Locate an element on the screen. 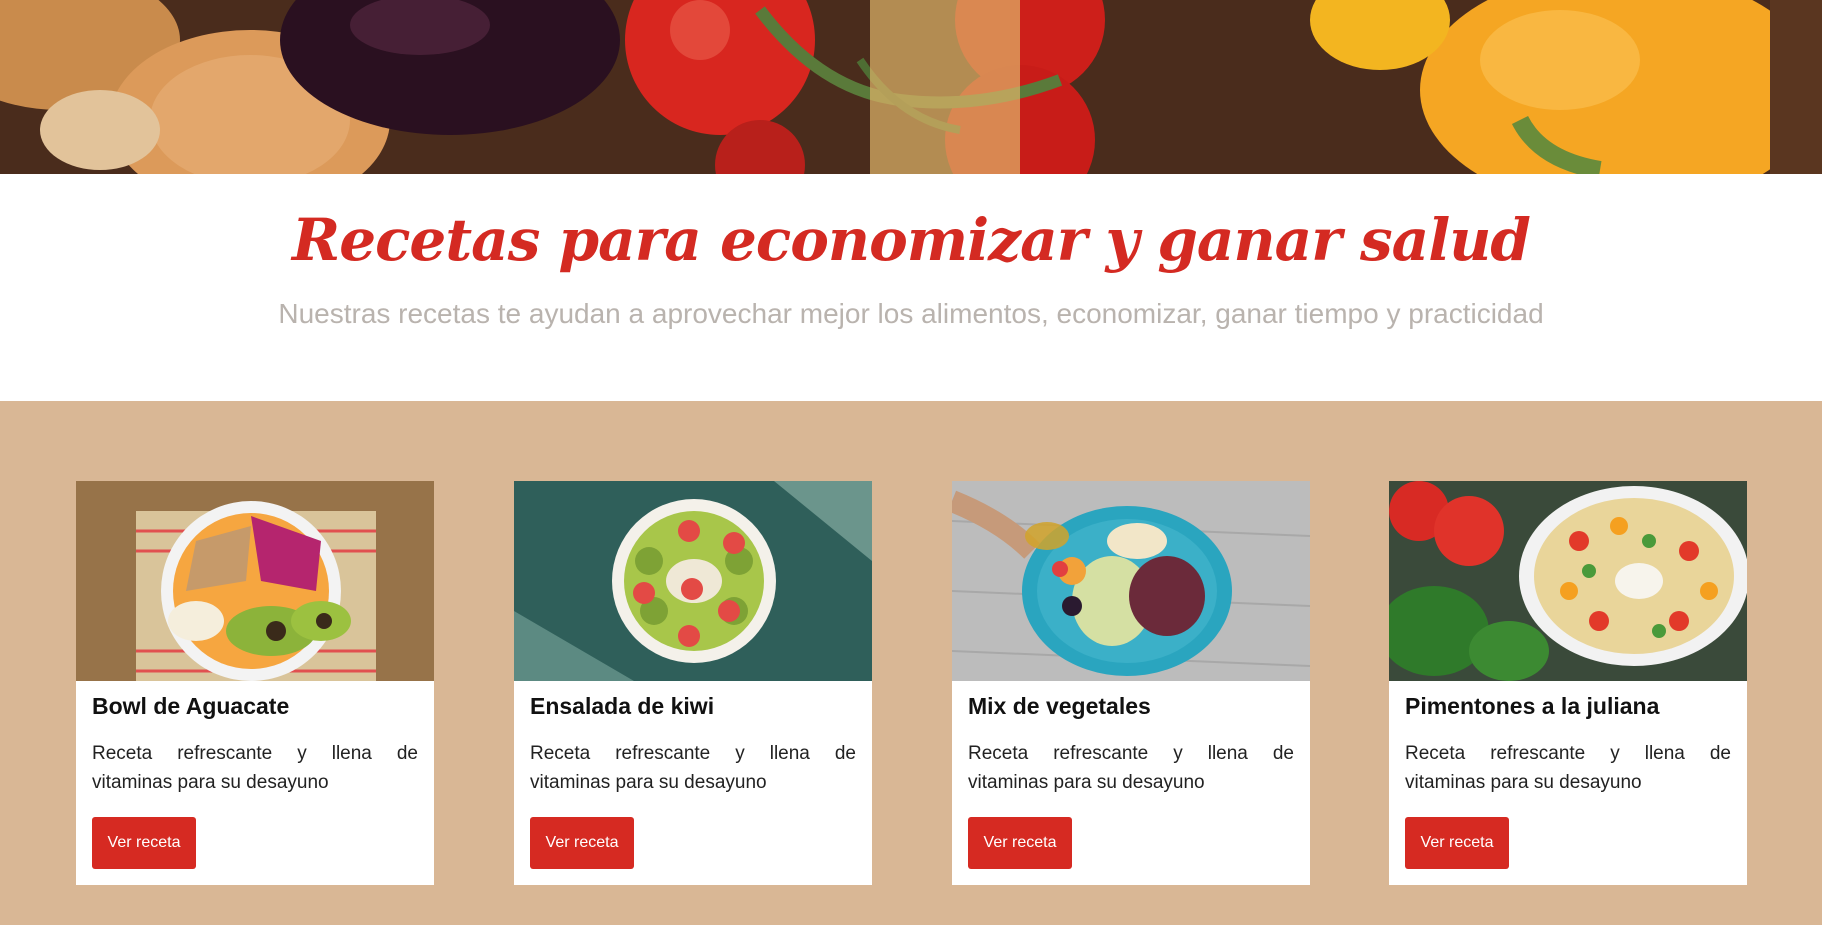 This screenshot has width=1822, height=925. recipe-title: Pimentones a la juliana is located at coordinates (1532, 706).